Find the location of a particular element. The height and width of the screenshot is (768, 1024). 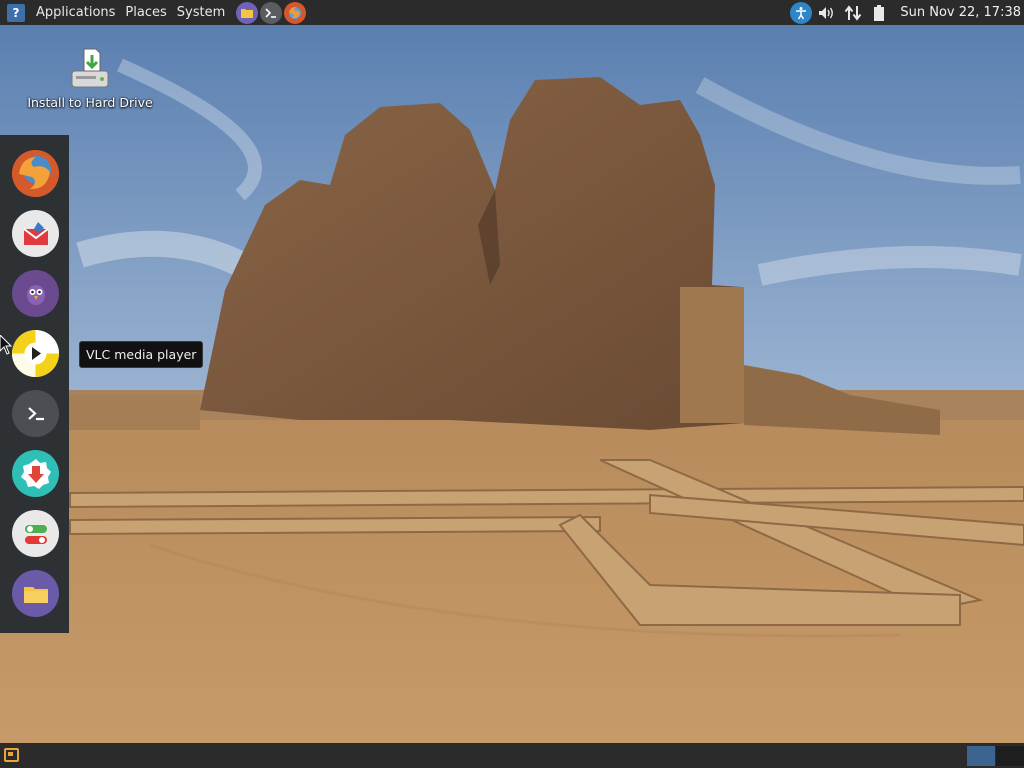

vlc-tooltip: VLC media player is located at coordinates (141, 354).